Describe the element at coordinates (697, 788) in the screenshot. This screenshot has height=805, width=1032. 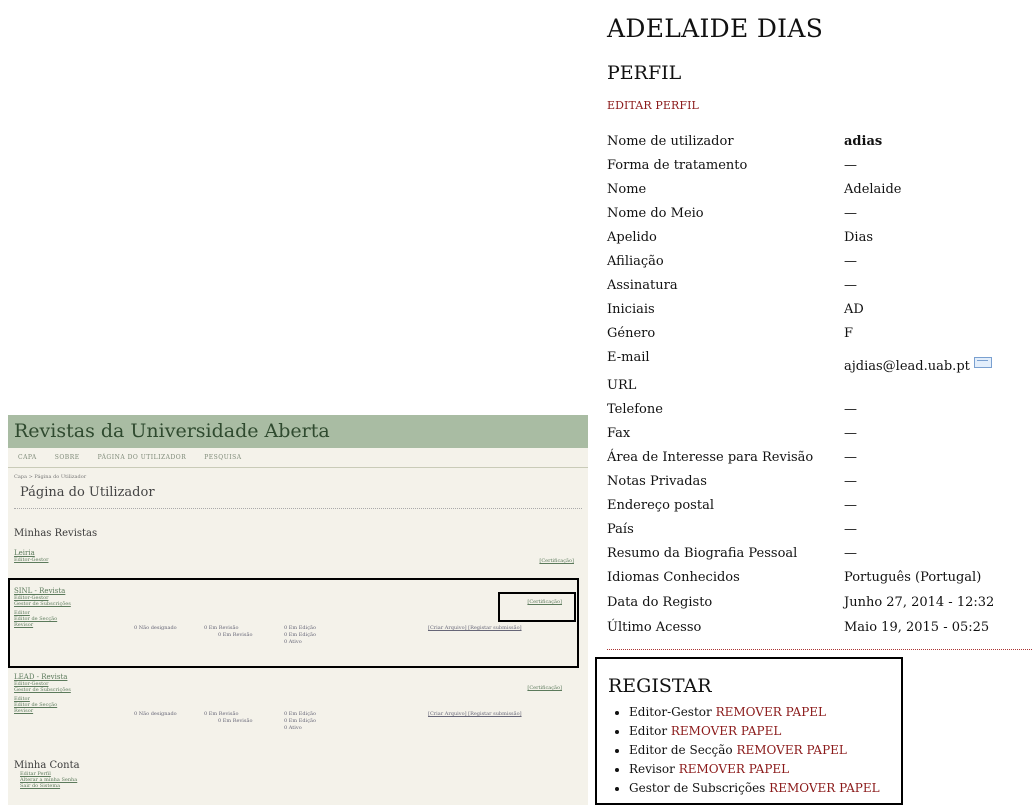
I see `role-name: Gestor de Subscrições` at that location.